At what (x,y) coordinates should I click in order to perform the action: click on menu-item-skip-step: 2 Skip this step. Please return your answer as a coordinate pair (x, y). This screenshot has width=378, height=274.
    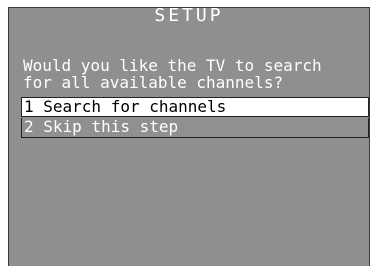
    Looking at the image, I should click on (195, 128).